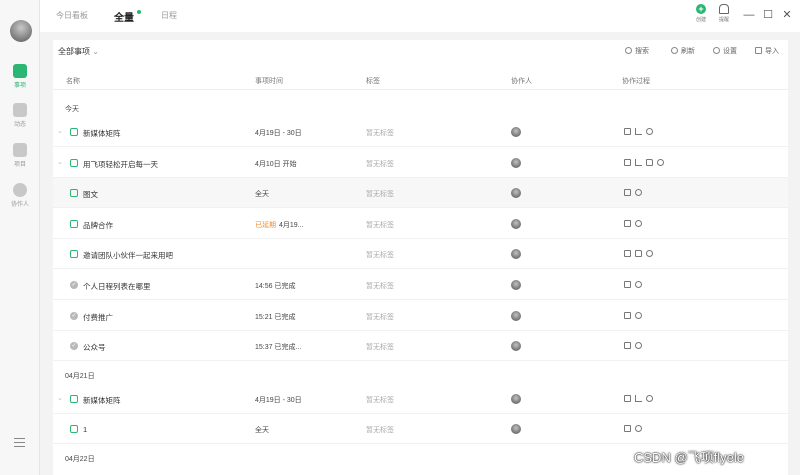 This screenshot has width=800, height=475. What do you see at coordinates (98, 225) in the screenshot?
I see `task-name: 品牌合作` at bounding box center [98, 225].